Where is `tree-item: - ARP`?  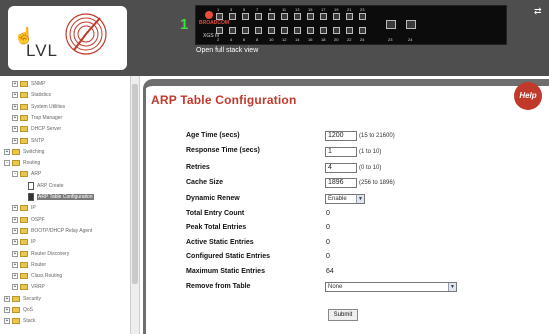 tree-item: - ARP is located at coordinates (26, 174).